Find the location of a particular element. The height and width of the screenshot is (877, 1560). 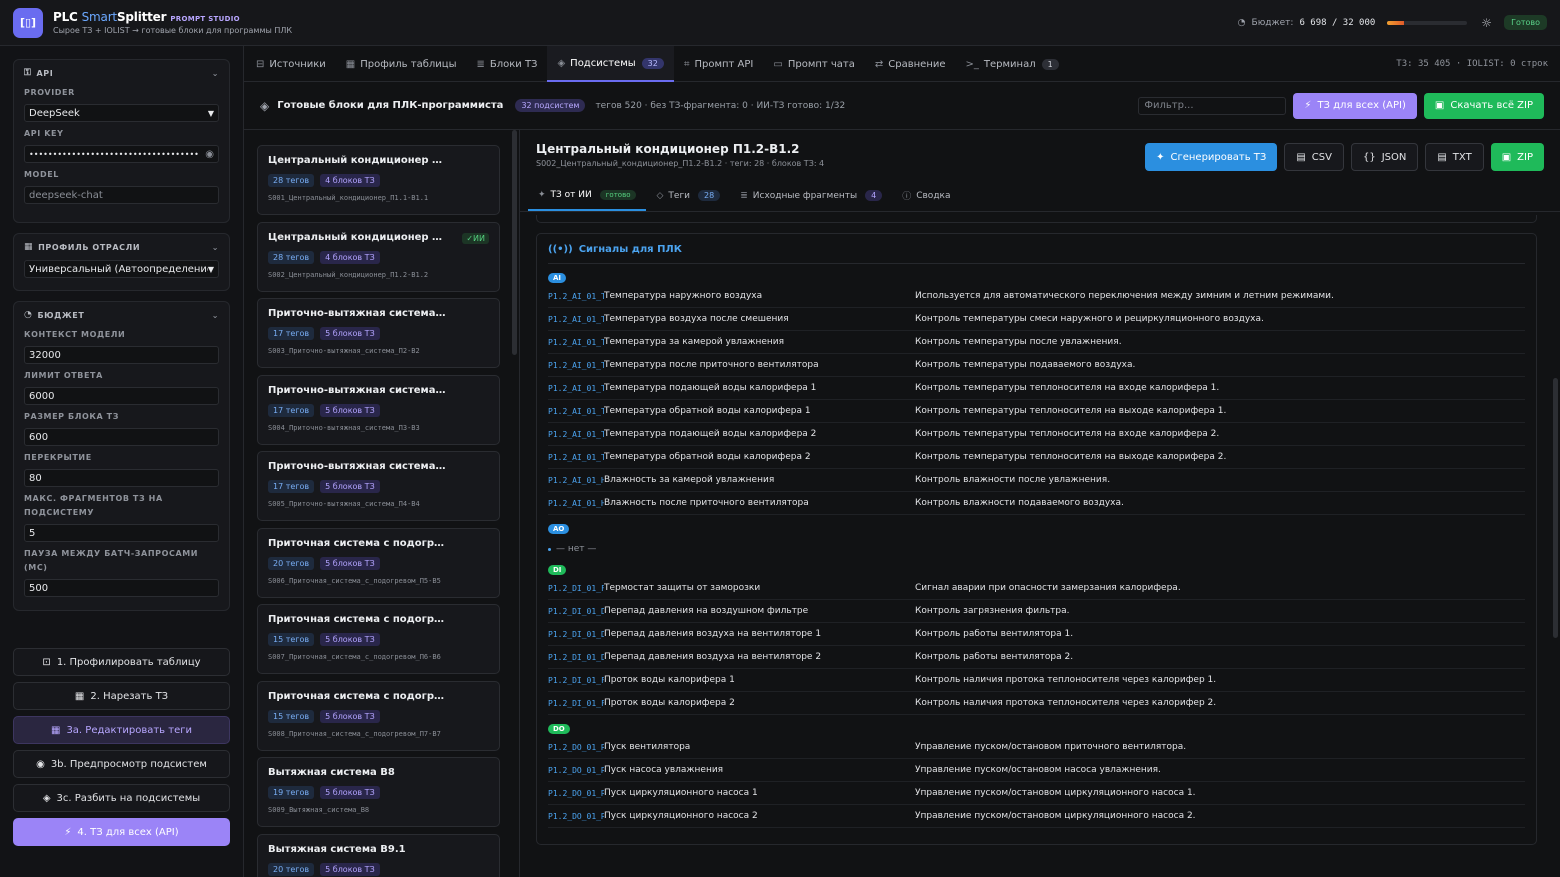

brand-splitter: Splitter is located at coordinates (141, 17).